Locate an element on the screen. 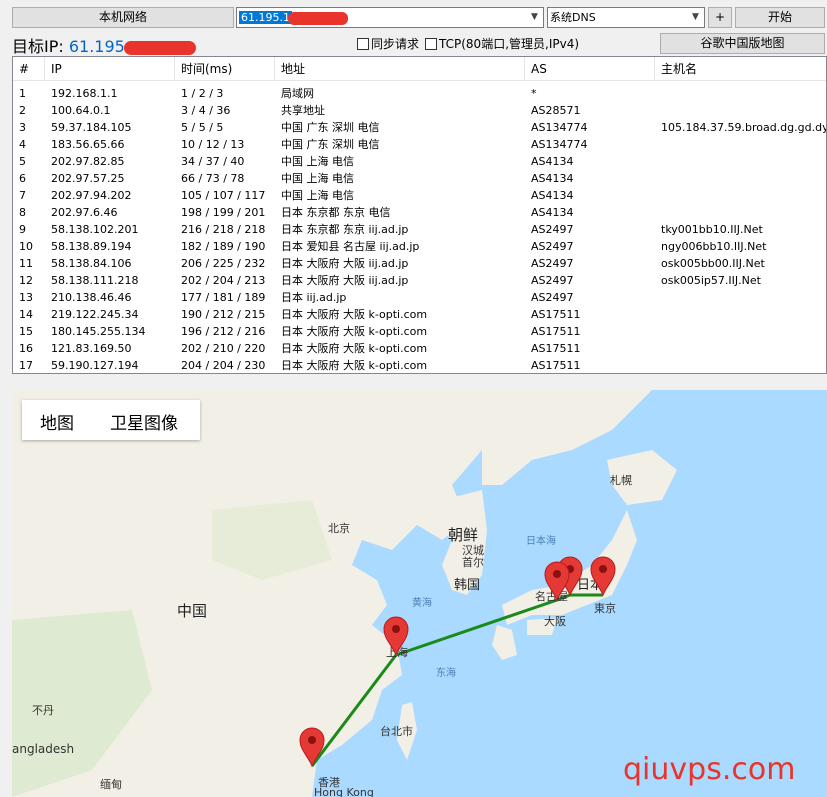 The height and width of the screenshot is (797, 827). start-button: 开始 is located at coordinates (780, 17).